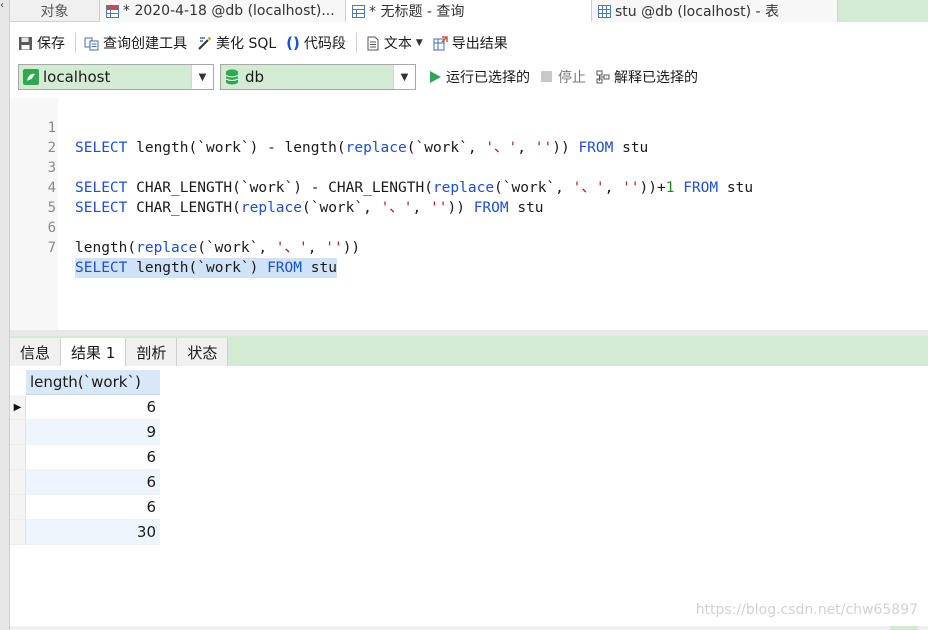  Describe the element at coordinates (152, 352) in the screenshot. I see `tab-profile: 剖析` at that location.